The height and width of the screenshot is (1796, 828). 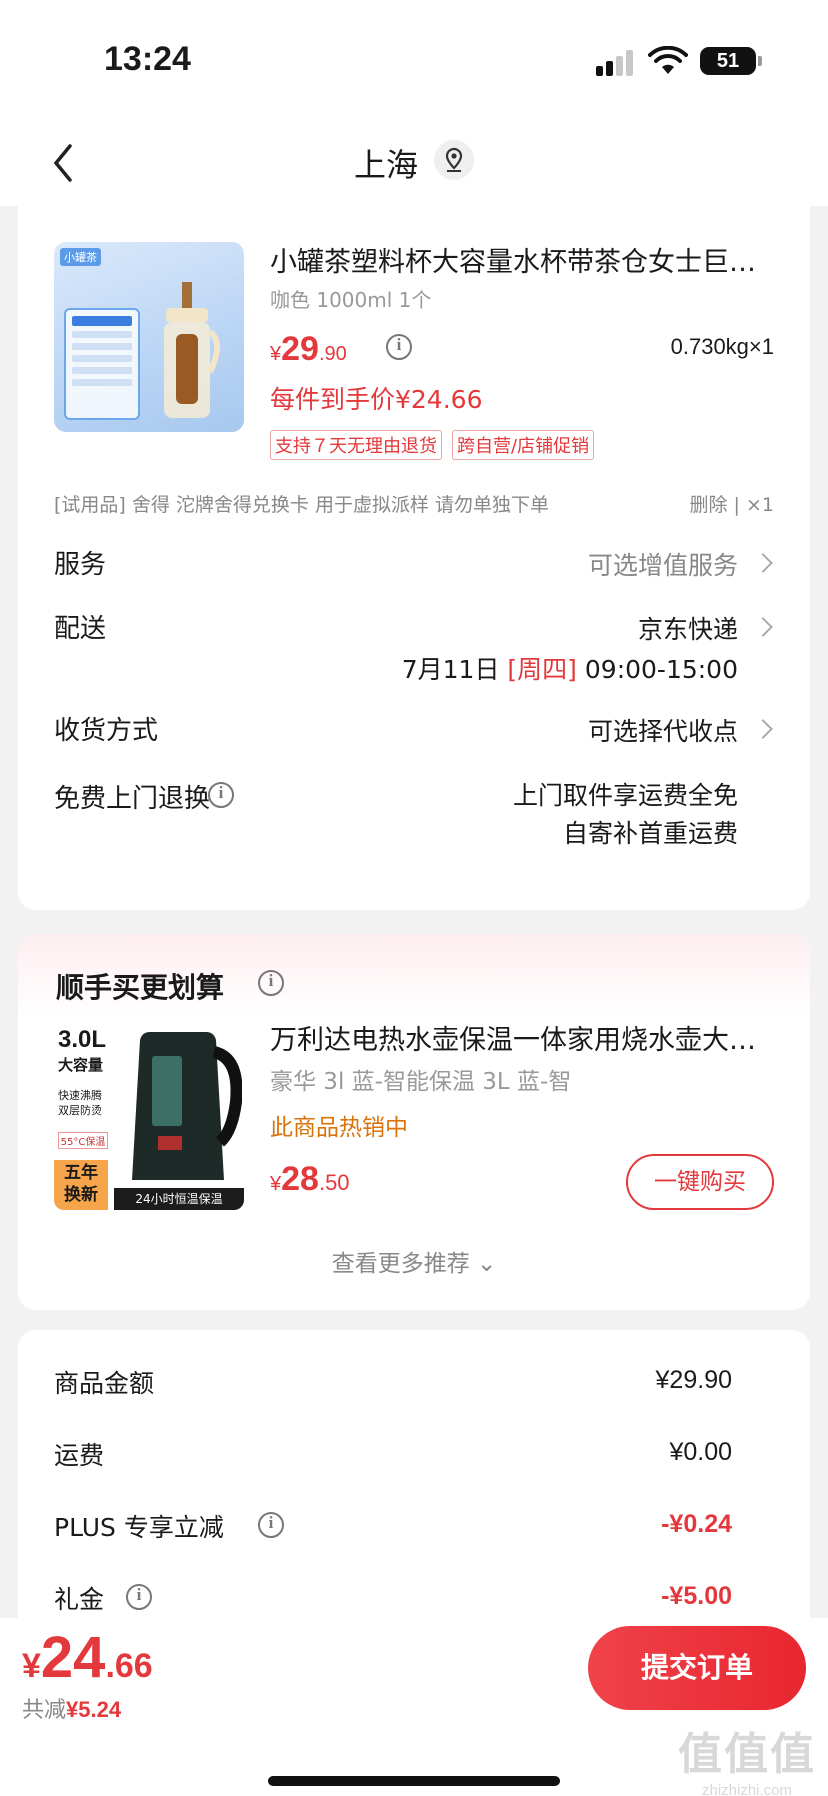 I want to click on watermark: 值值值 zhizhizhi.com, so click(x=747, y=1762).